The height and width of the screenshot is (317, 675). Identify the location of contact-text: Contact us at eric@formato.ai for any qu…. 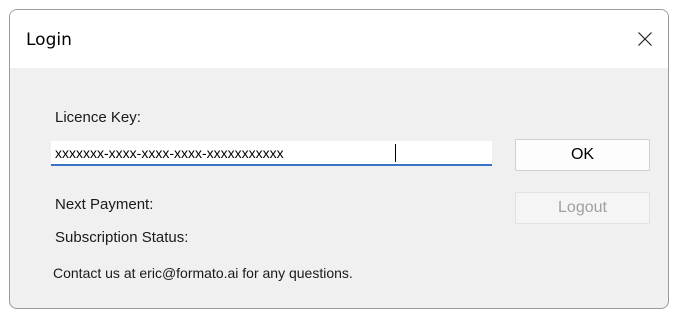
(203, 273).